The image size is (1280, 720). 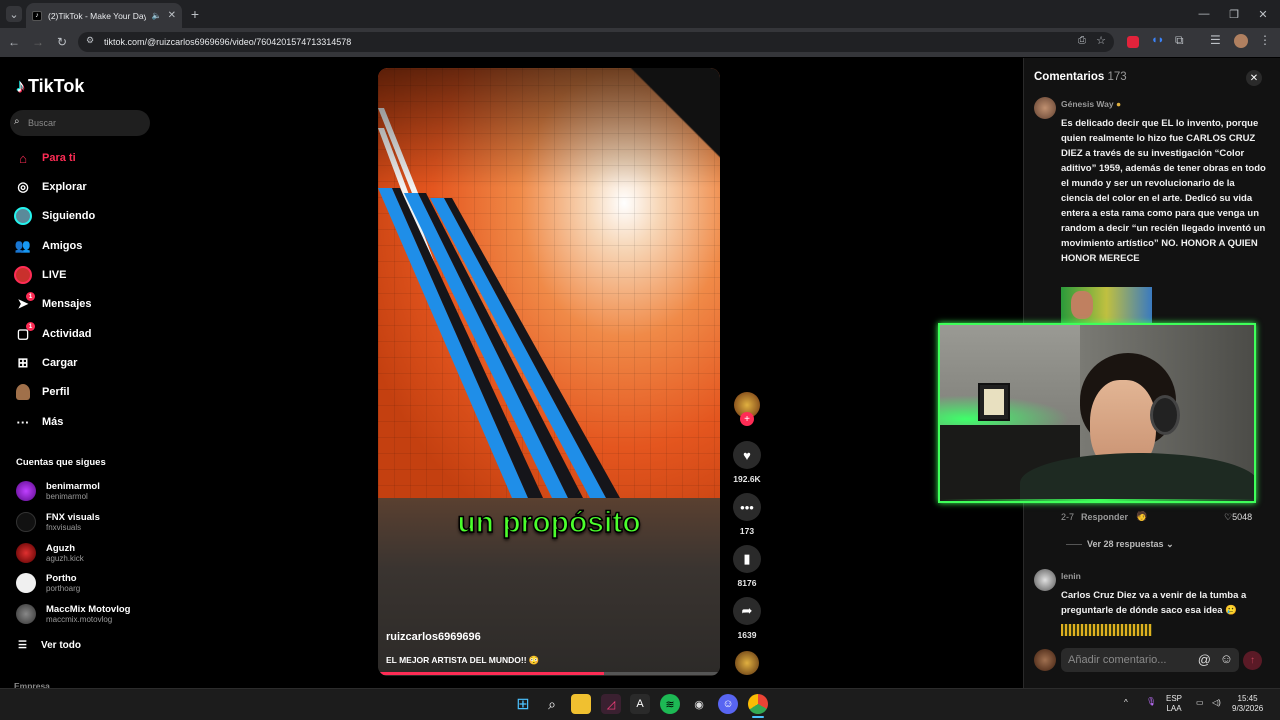 What do you see at coordinates (86, 583) in the screenshot?
I see `following-item: Portho porthoarg` at bounding box center [86, 583].